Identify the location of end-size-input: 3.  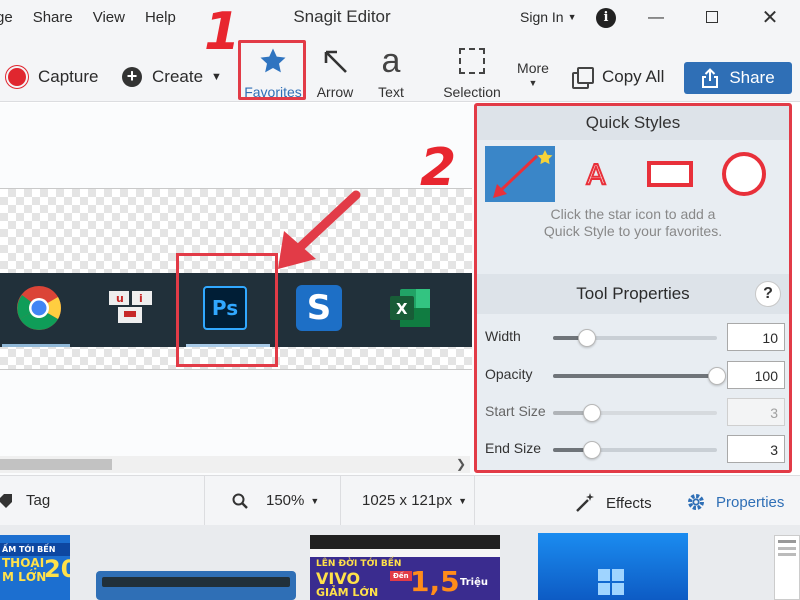
(756, 449).